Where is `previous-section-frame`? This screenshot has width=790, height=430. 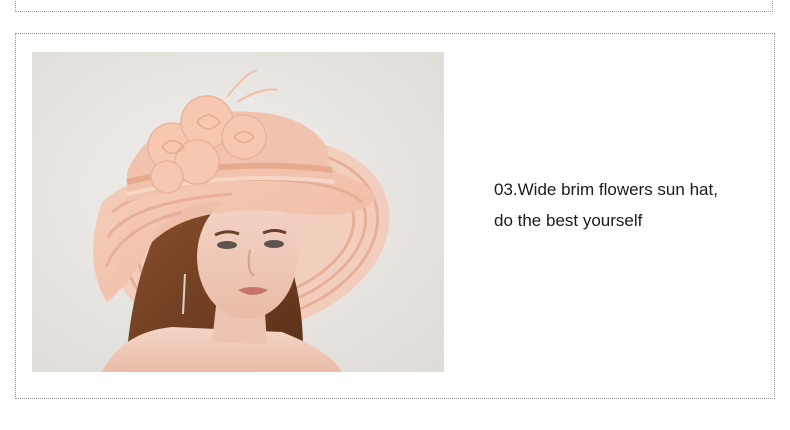 previous-section-frame is located at coordinates (394, 6).